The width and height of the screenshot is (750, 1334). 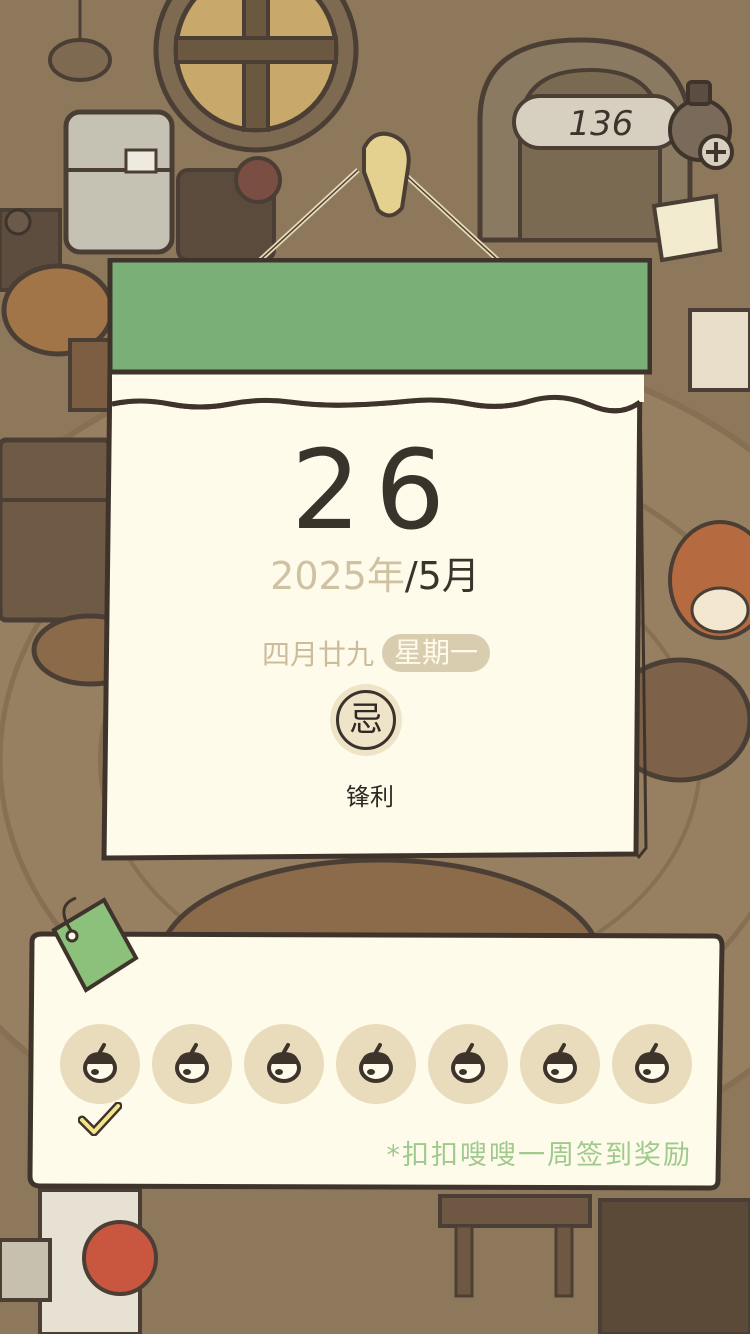 What do you see at coordinates (318, 654) in the screenshot?
I see `lunar-date: 四月廿九` at bounding box center [318, 654].